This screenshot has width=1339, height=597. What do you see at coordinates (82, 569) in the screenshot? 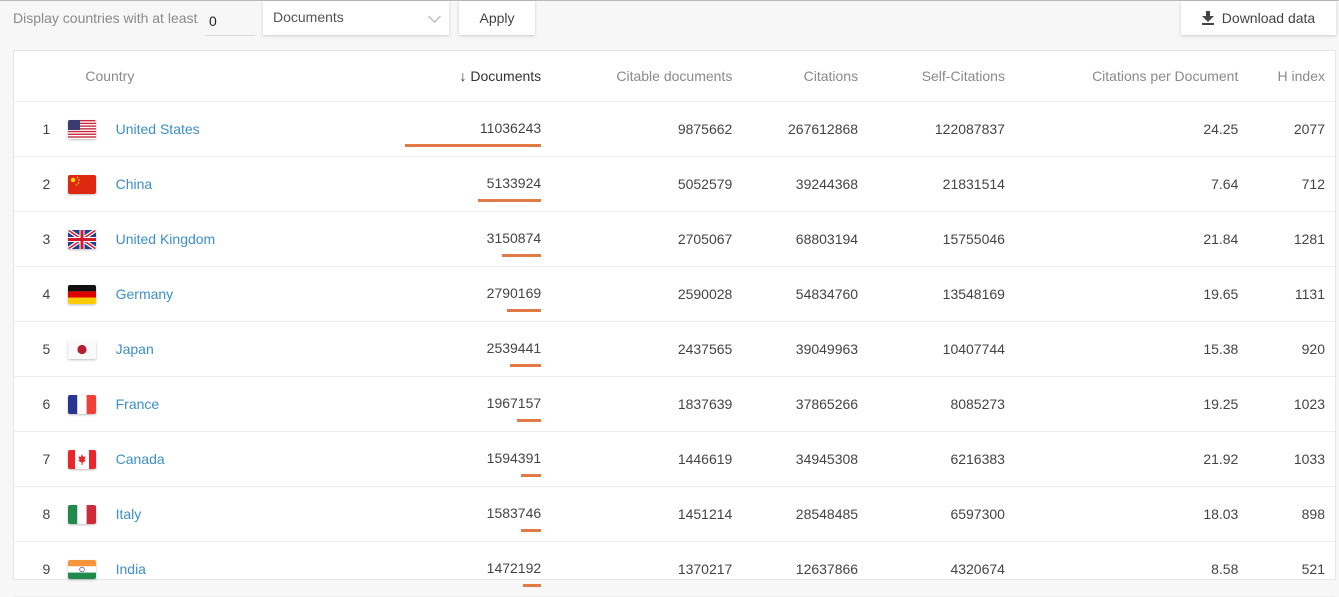
I see `flag-in-icon` at bounding box center [82, 569].